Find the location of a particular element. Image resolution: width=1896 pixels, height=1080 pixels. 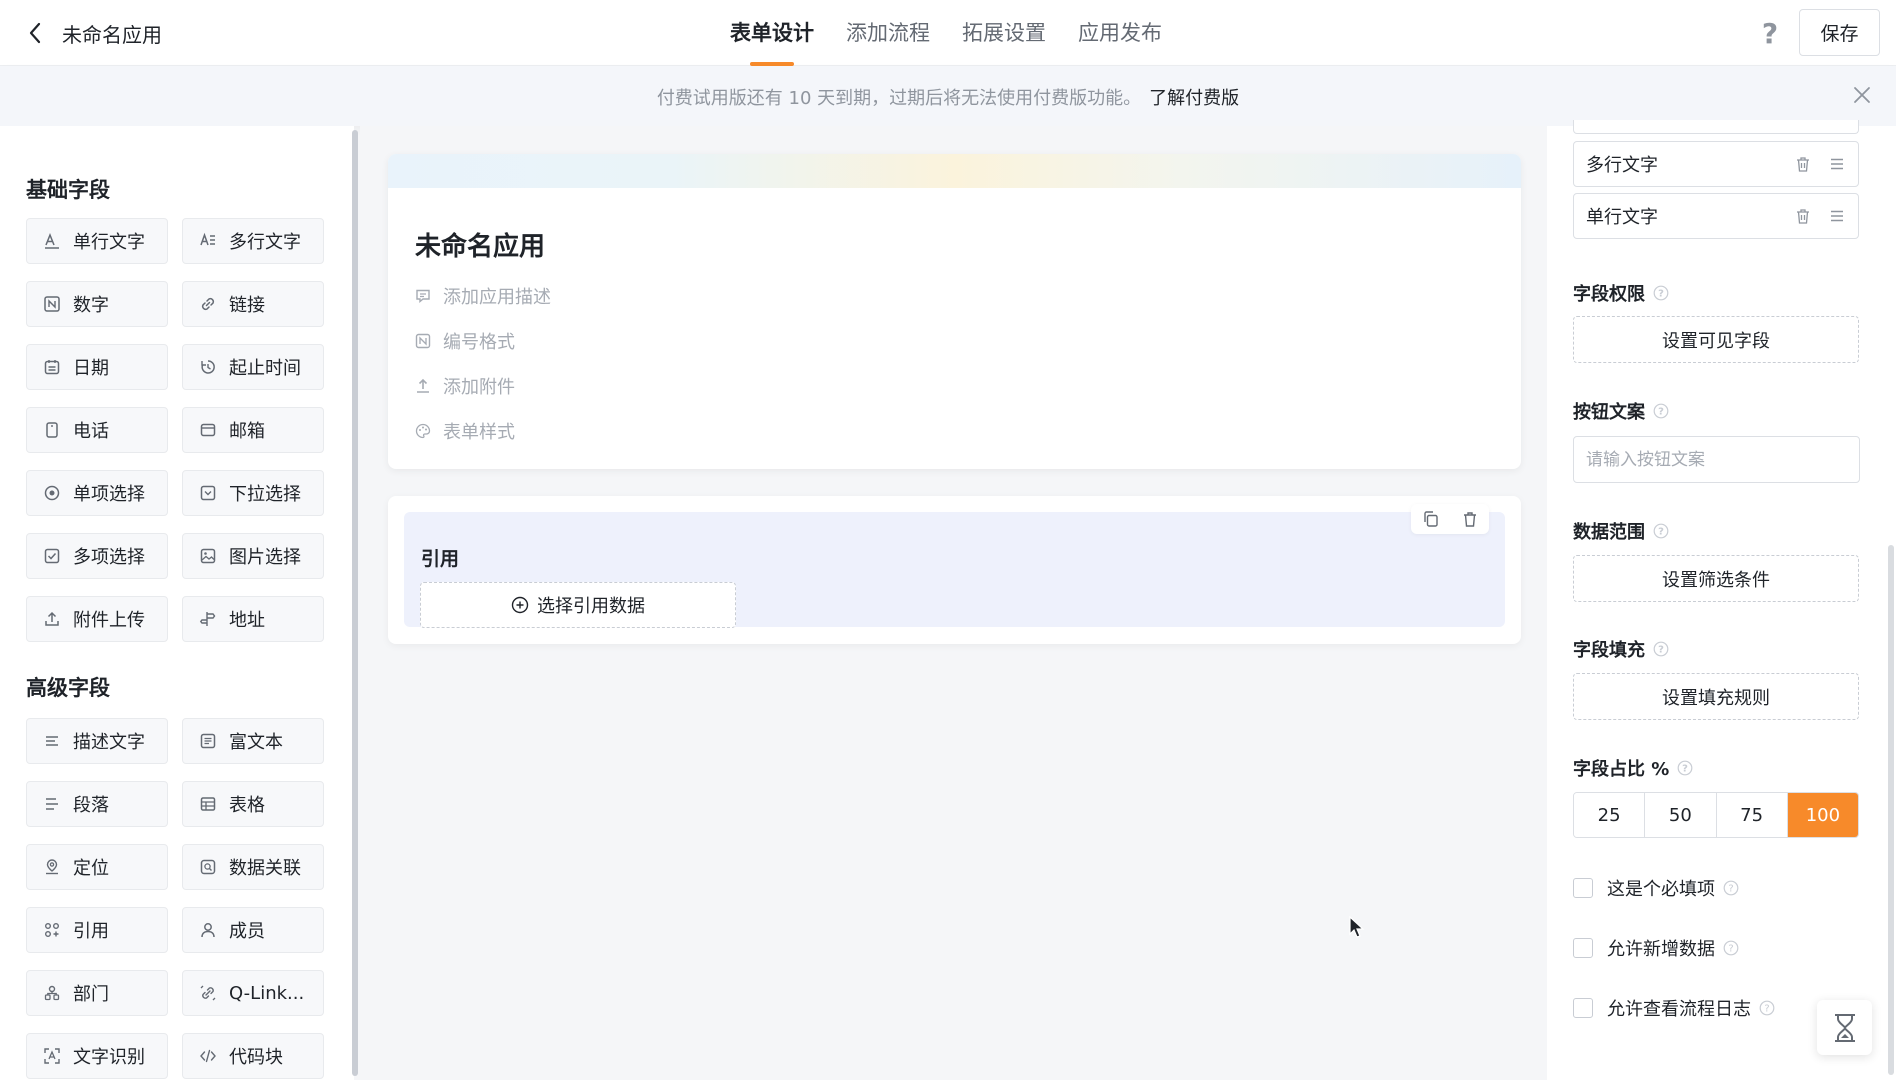

paragraph-icon is located at coordinates (52, 804).